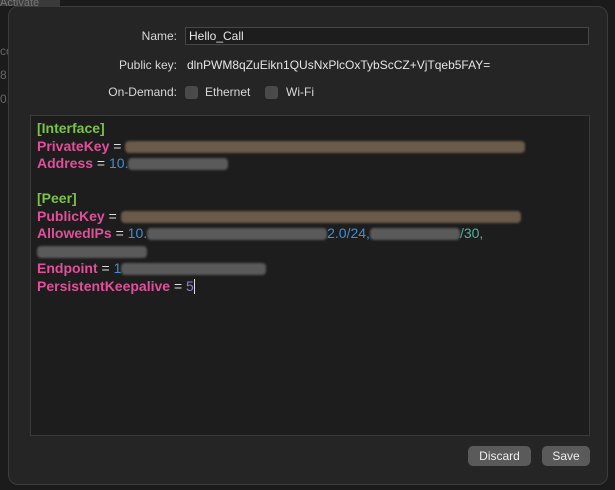  What do you see at coordinates (137, 233) in the screenshot?
I see `allowed-ips-value: 10.` at bounding box center [137, 233].